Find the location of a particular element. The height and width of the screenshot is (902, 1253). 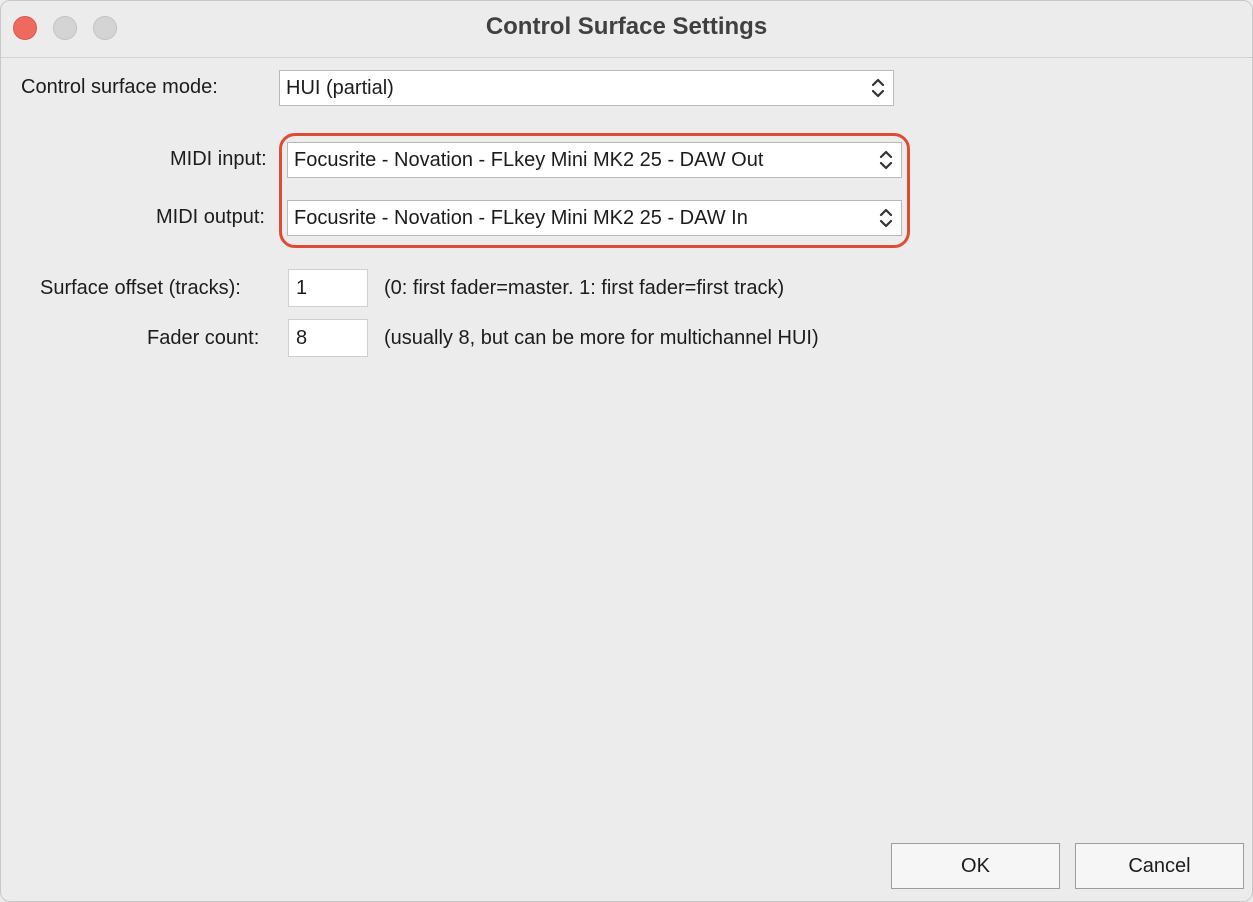

cancel-button: Cancel is located at coordinates (1159, 866).